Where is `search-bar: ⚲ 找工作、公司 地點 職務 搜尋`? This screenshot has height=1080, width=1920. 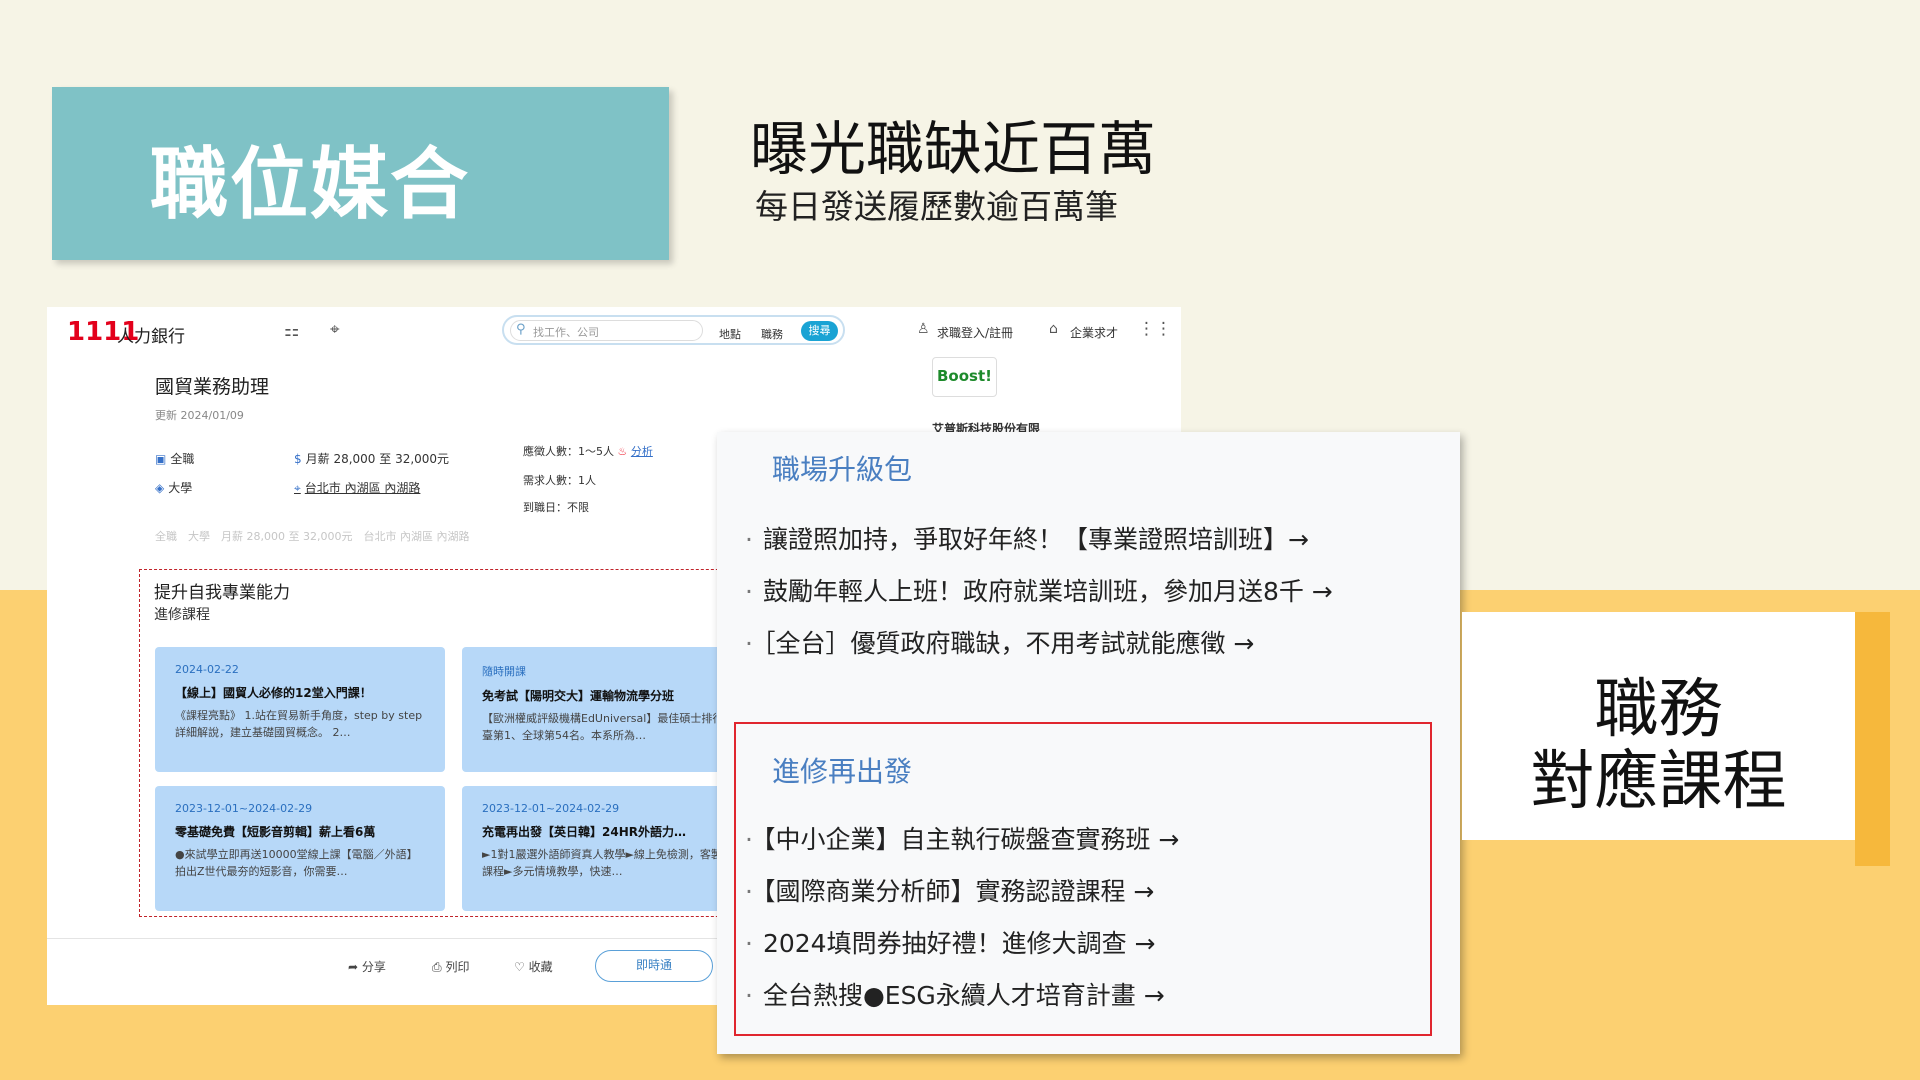 search-bar: ⚲ 找工作、公司 地點 職務 搜尋 is located at coordinates (673, 330).